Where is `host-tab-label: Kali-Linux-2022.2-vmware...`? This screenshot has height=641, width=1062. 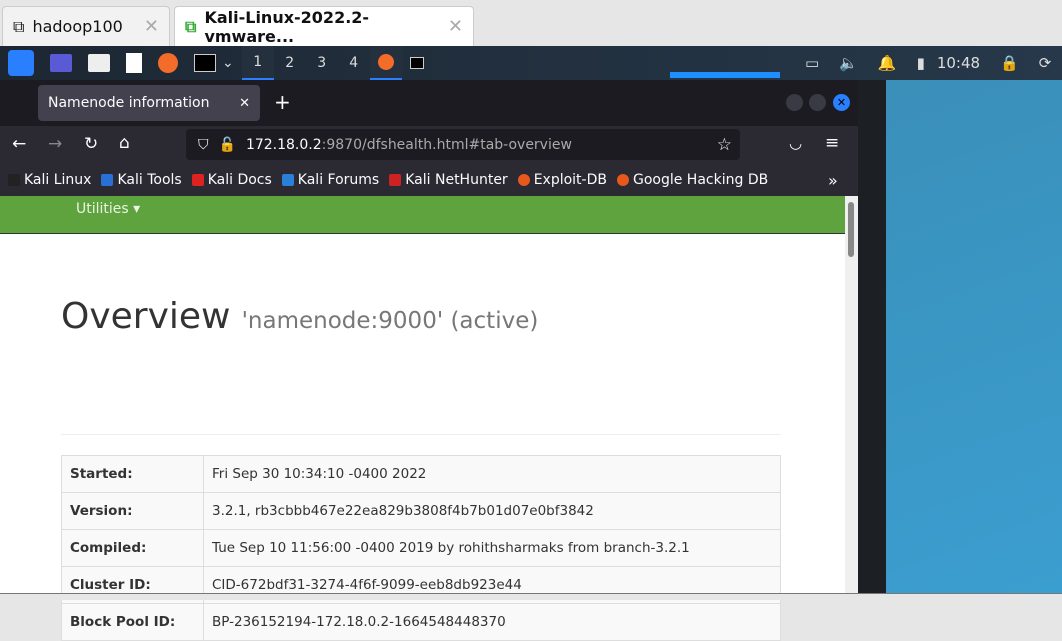
host-tab-label: Kali-Linux-2022.2-vmware... is located at coordinates (287, 26).